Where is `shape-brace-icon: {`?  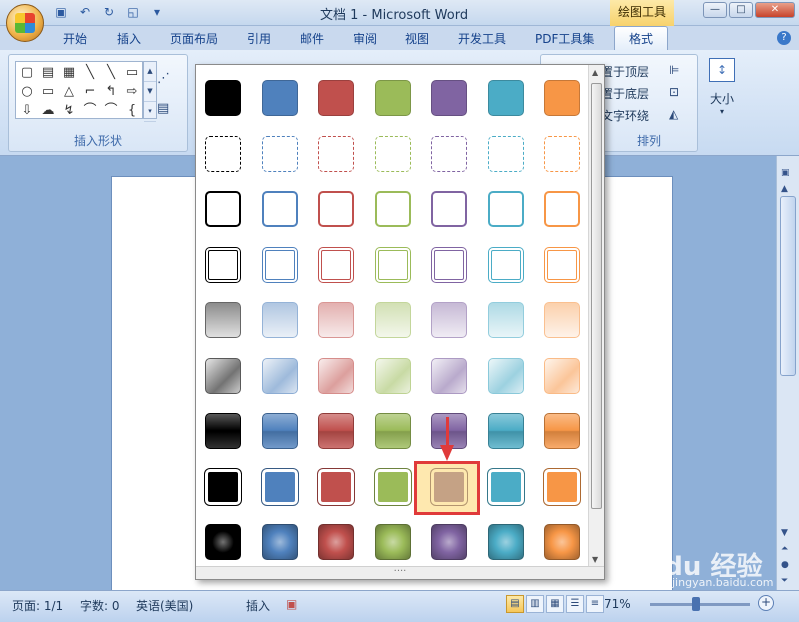
shape-brace-icon: { is located at coordinates (132, 110).